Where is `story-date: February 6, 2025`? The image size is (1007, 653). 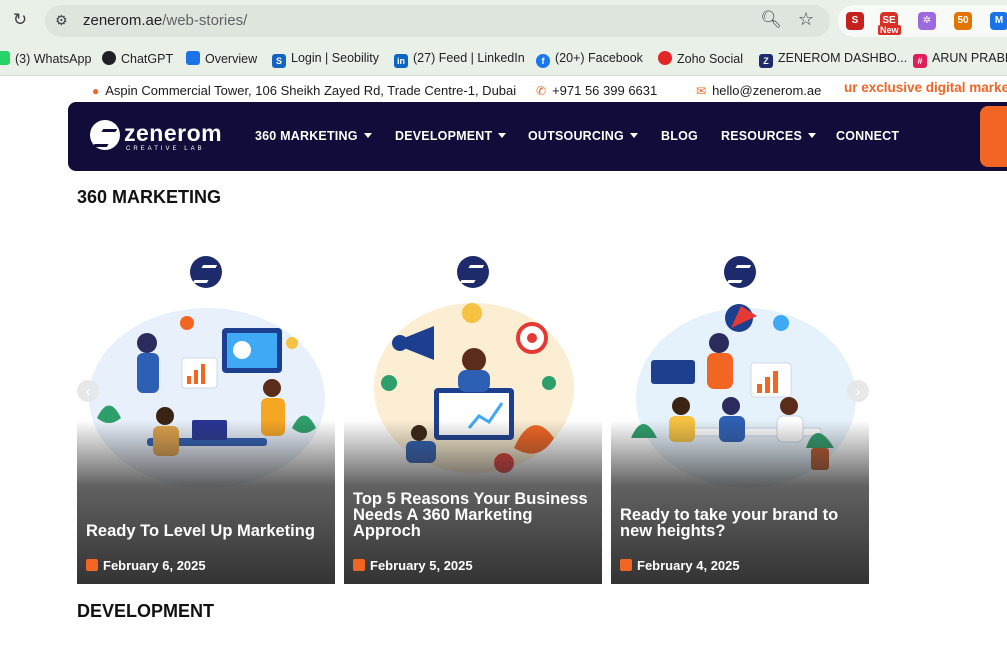 story-date: February 6, 2025 is located at coordinates (146, 565).